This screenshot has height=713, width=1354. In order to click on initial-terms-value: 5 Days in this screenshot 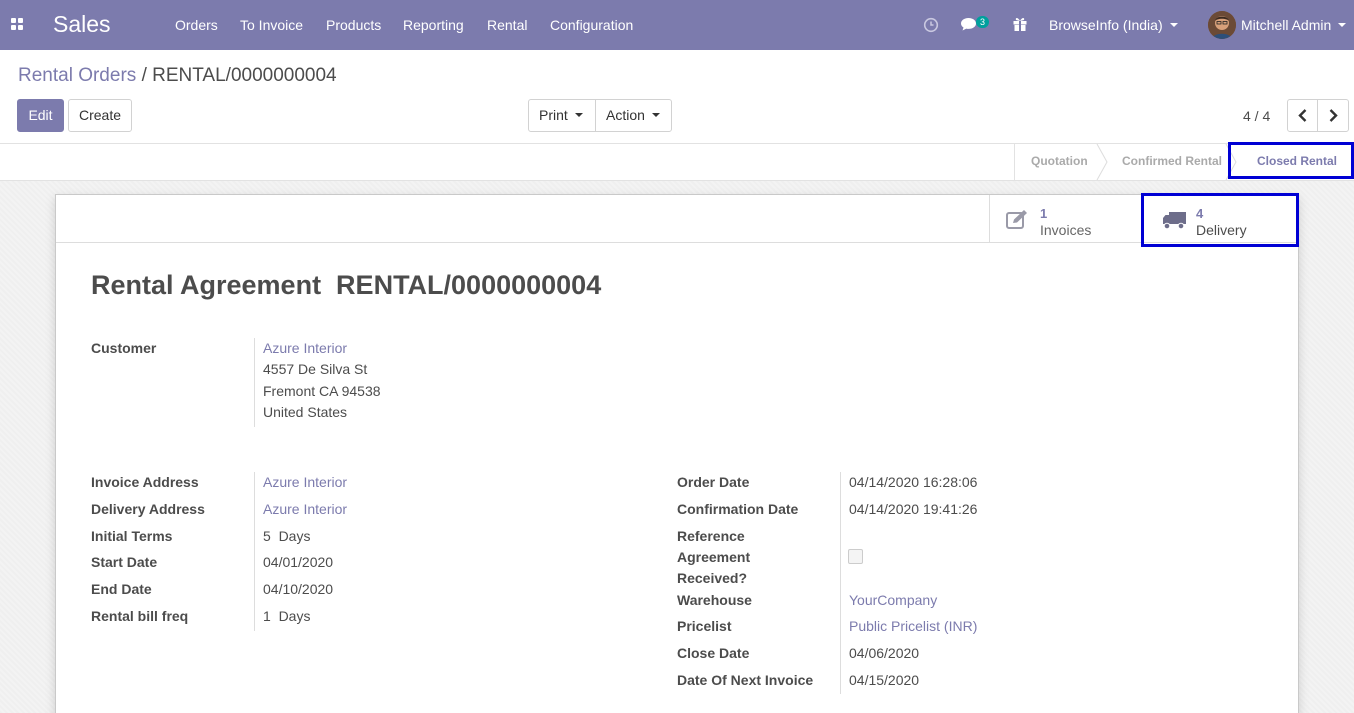, I will do `click(287, 536)`.